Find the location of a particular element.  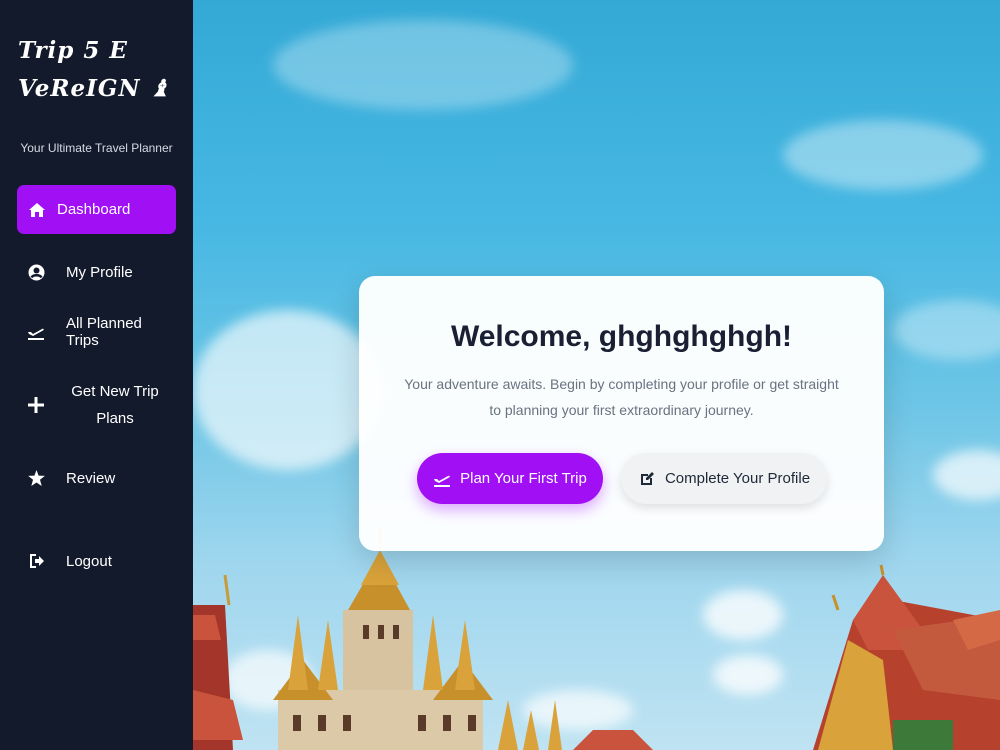

sidebar-item-my-profile: My Profile is located at coordinates (96, 272).